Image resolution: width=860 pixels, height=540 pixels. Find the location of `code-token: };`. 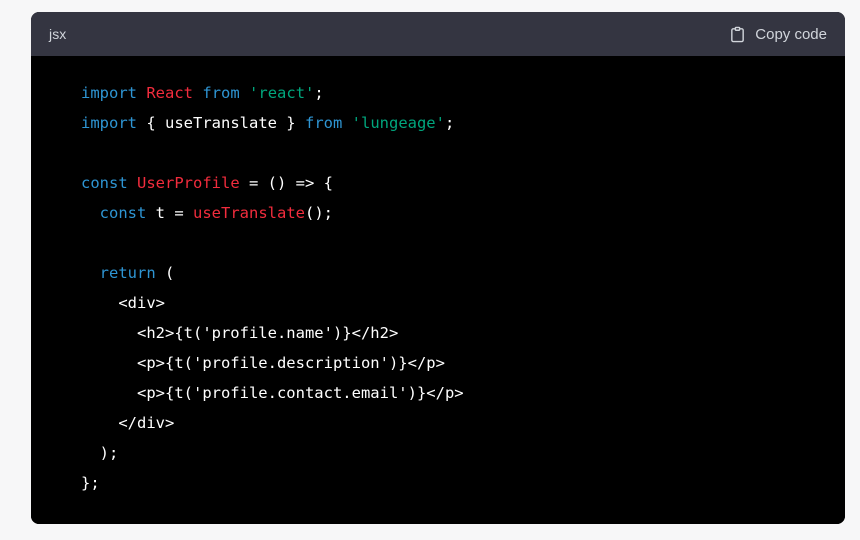

code-token: }; is located at coordinates (90, 483).